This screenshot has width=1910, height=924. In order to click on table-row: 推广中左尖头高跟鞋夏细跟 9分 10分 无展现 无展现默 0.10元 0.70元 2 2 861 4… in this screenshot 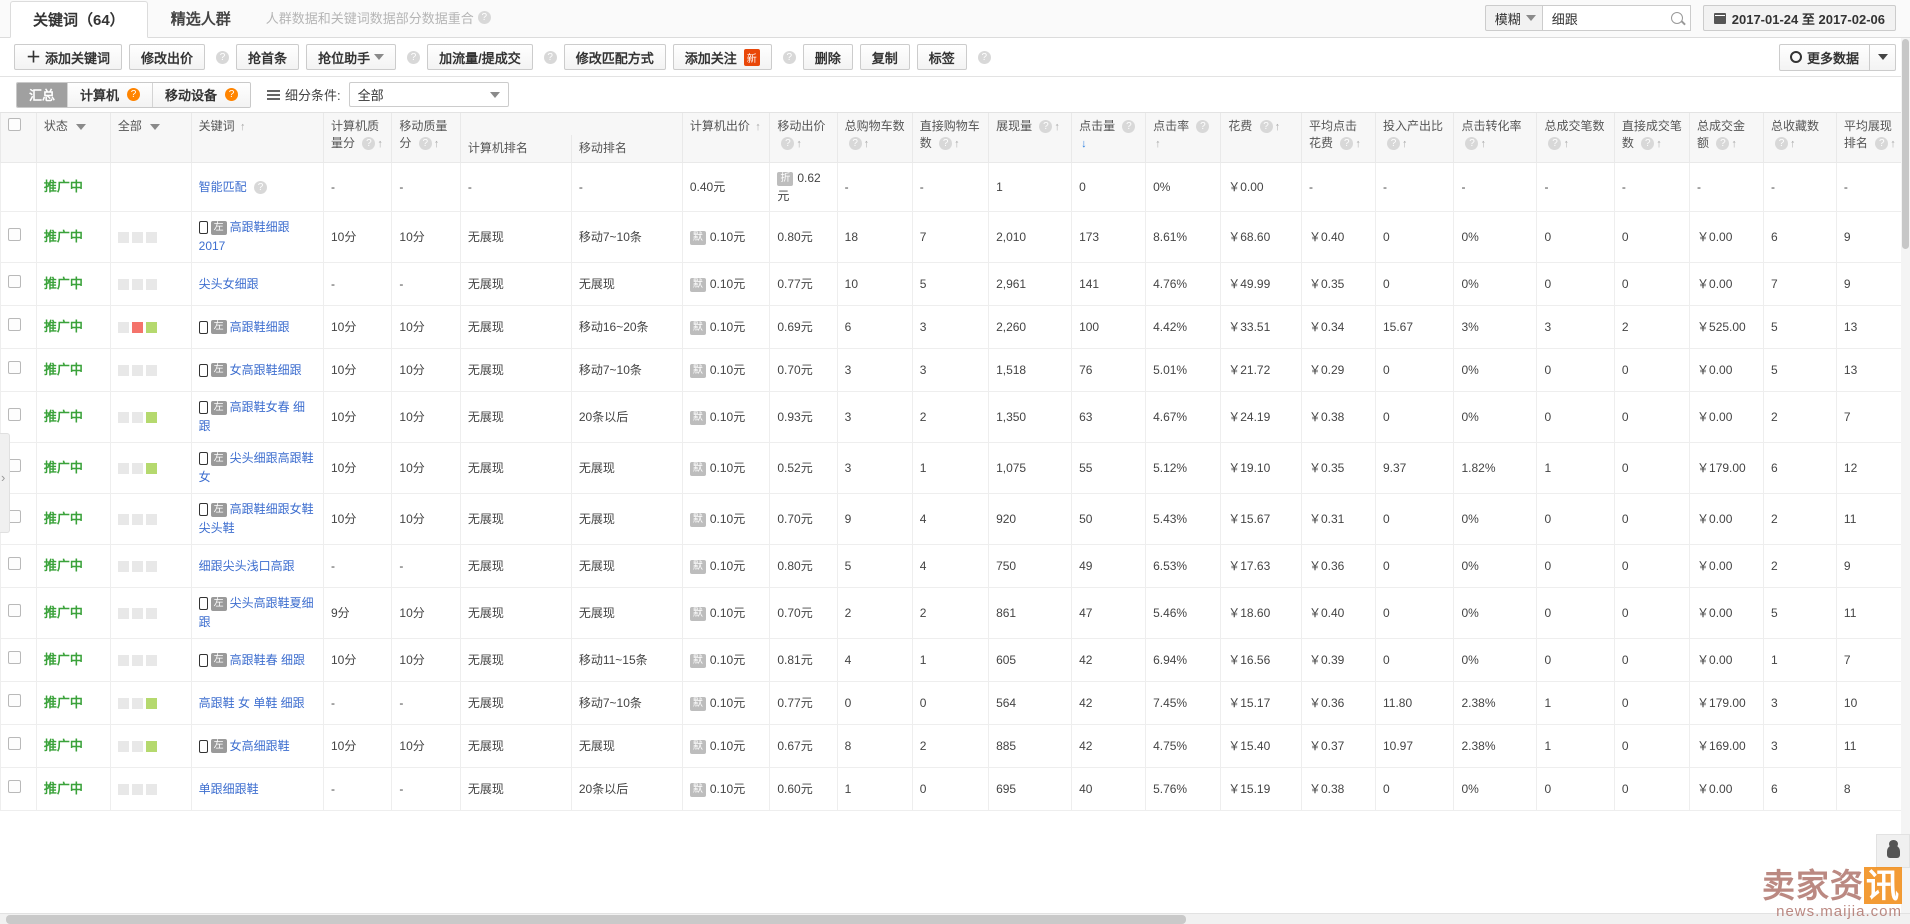, I will do `click(955, 613)`.